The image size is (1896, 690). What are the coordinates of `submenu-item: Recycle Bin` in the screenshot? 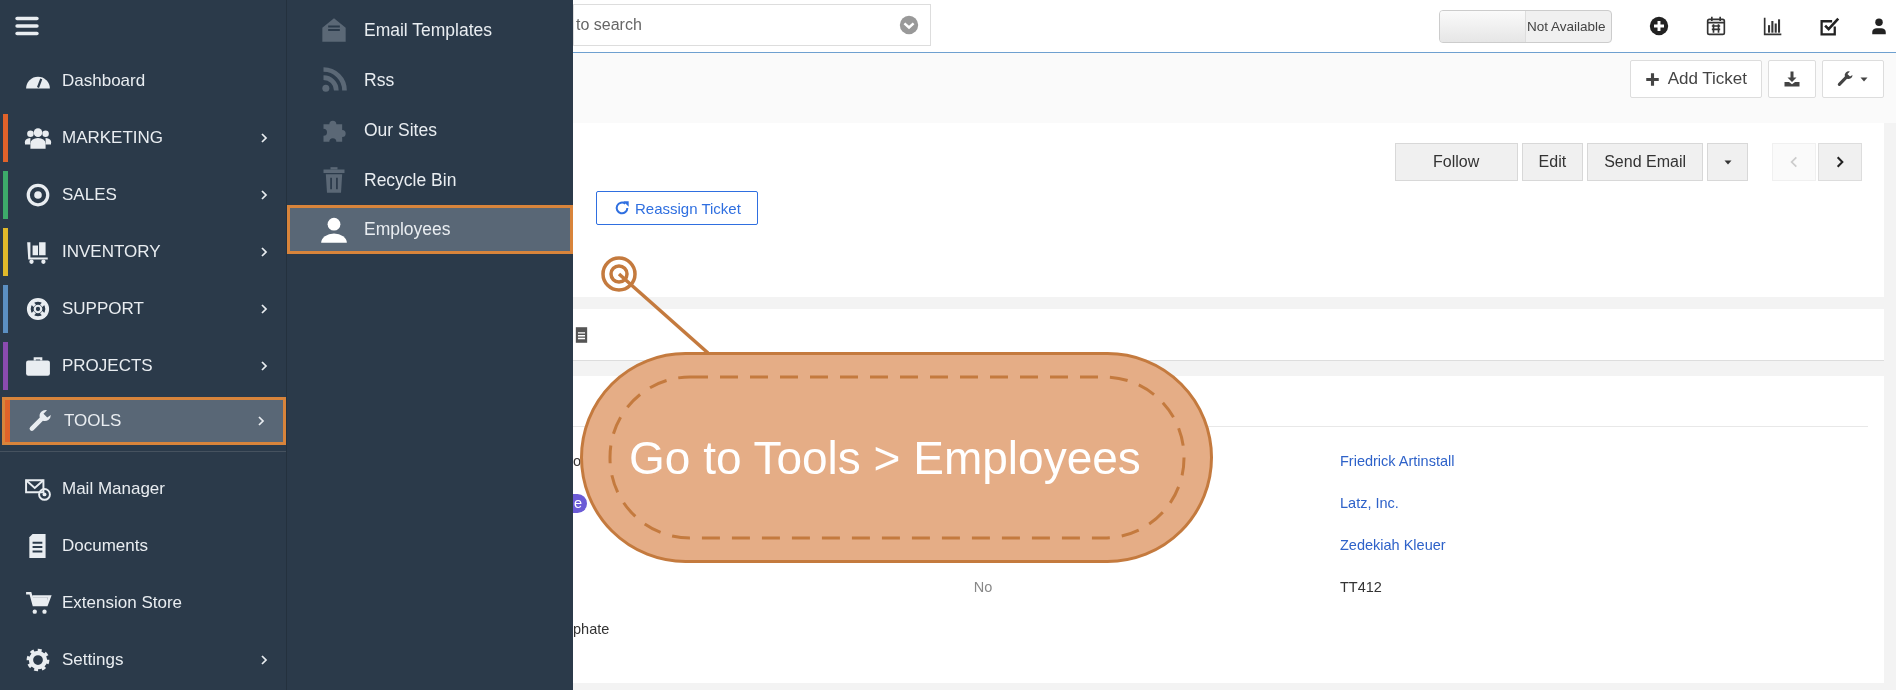 It's located at (430, 180).